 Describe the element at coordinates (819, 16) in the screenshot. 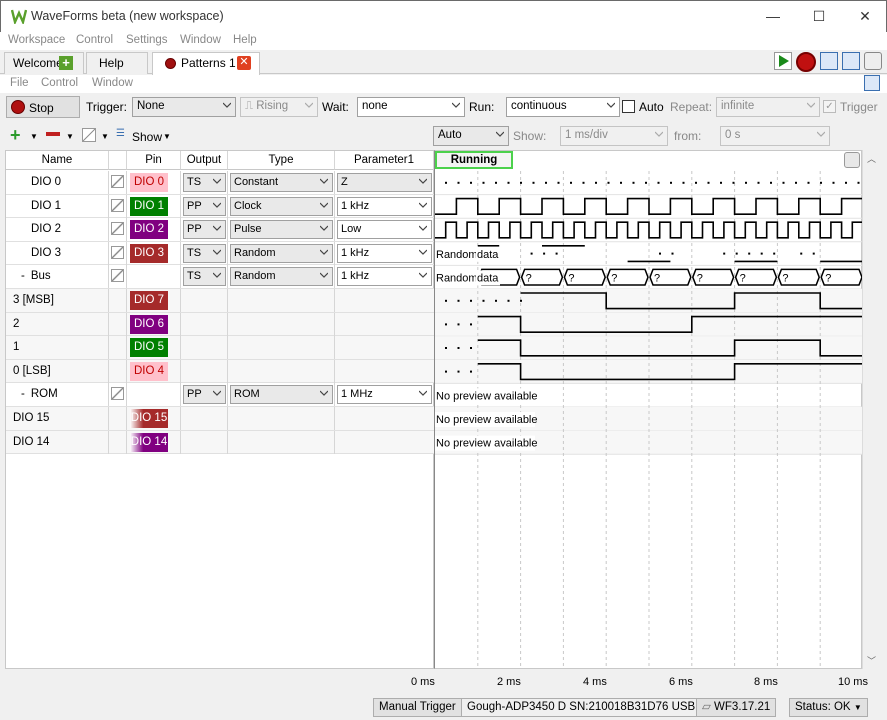

I see `maximize-button: ☐` at that location.